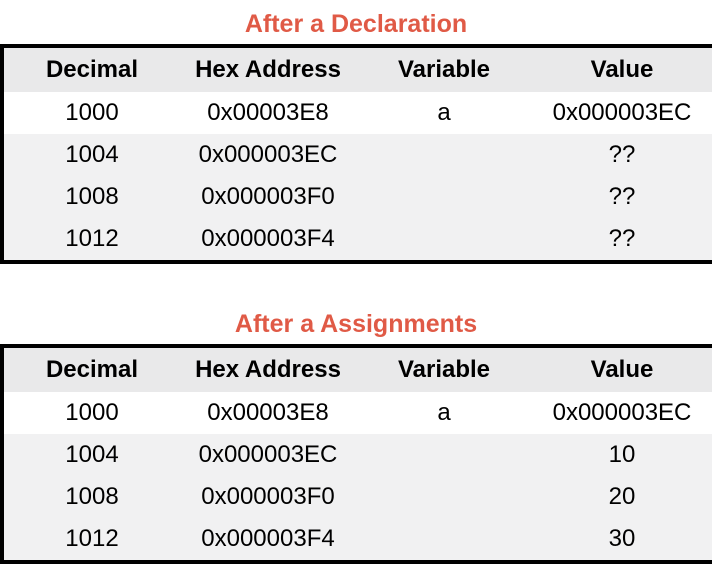 The height and width of the screenshot is (564, 712). Describe the element at coordinates (356, 24) in the screenshot. I see `table-title: After a Declaration` at that location.